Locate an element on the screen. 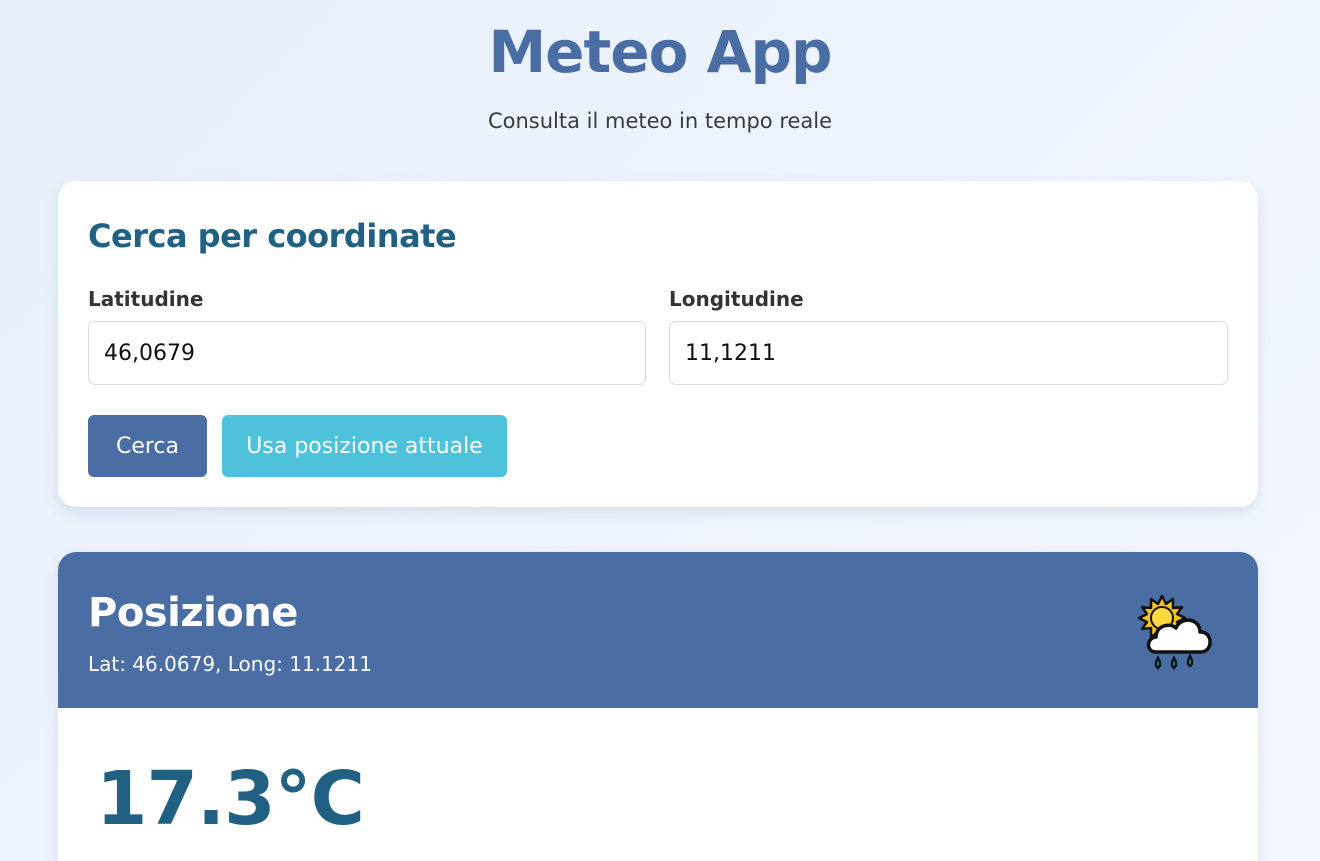  sun-behind-rain-cloud-icon is located at coordinates (1174, 632).